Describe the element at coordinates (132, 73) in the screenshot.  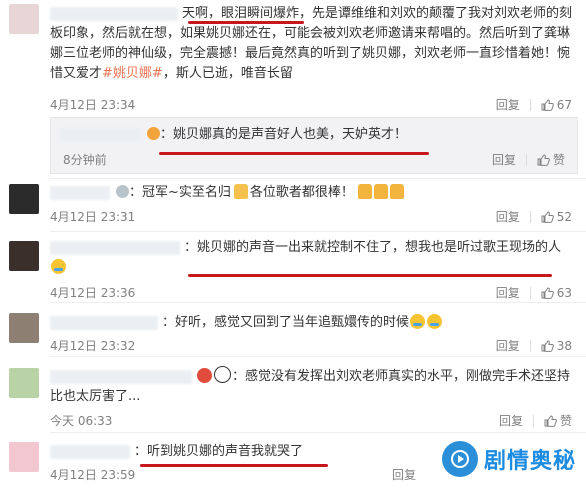
I see `hashtag-link: #姚贝娜#` at that location.